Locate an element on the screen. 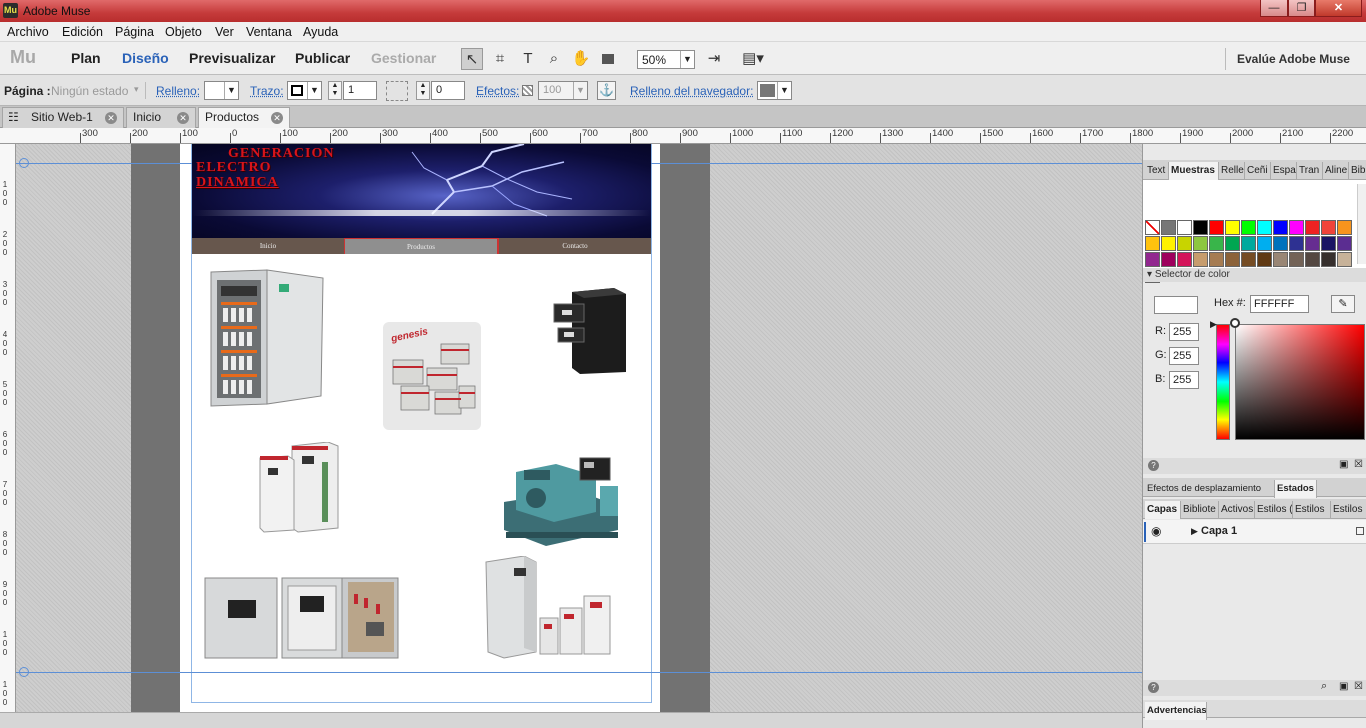 Image resolution: width=1366 pixels, height=728 pixels. maximize-button: ❐ is located at coordinates (1301, 8).